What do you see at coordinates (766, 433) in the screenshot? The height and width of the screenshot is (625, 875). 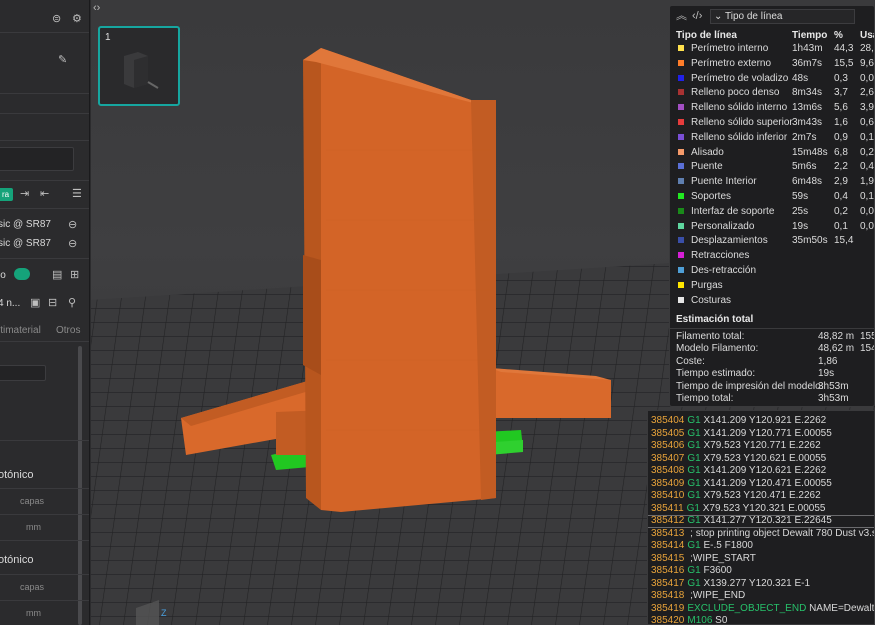 I see `gcode-args: X141.209 Y120.771 E.00055` at bounding box center [766, 433].